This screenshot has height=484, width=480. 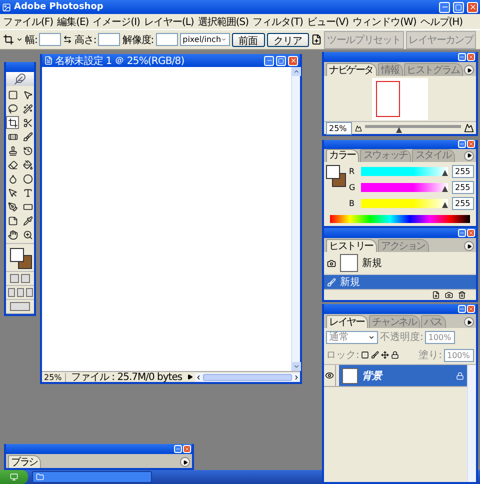 What do you see at coordinates (399, 129) in the screenshot?
I see `slider-thumb` at bounding box center [399, 129].